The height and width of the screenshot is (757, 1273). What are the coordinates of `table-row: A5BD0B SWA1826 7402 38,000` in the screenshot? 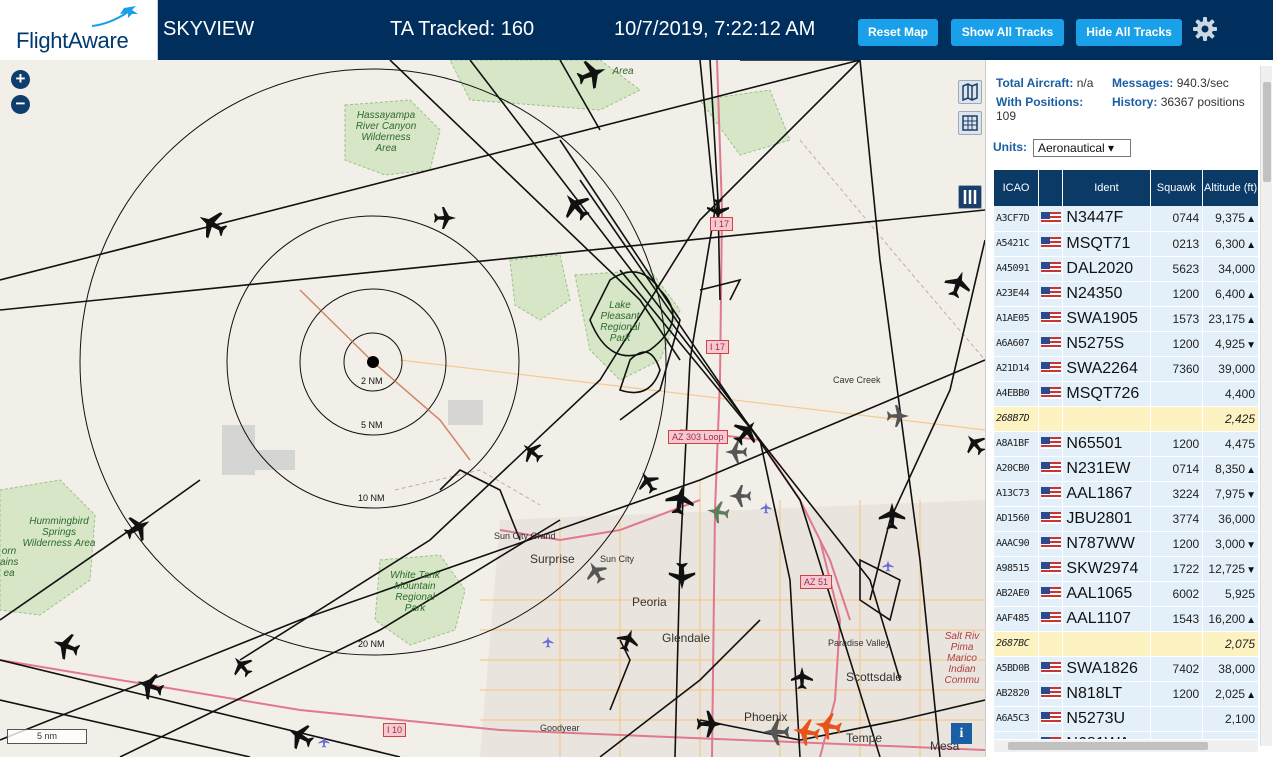 It's located at (1126, 669).